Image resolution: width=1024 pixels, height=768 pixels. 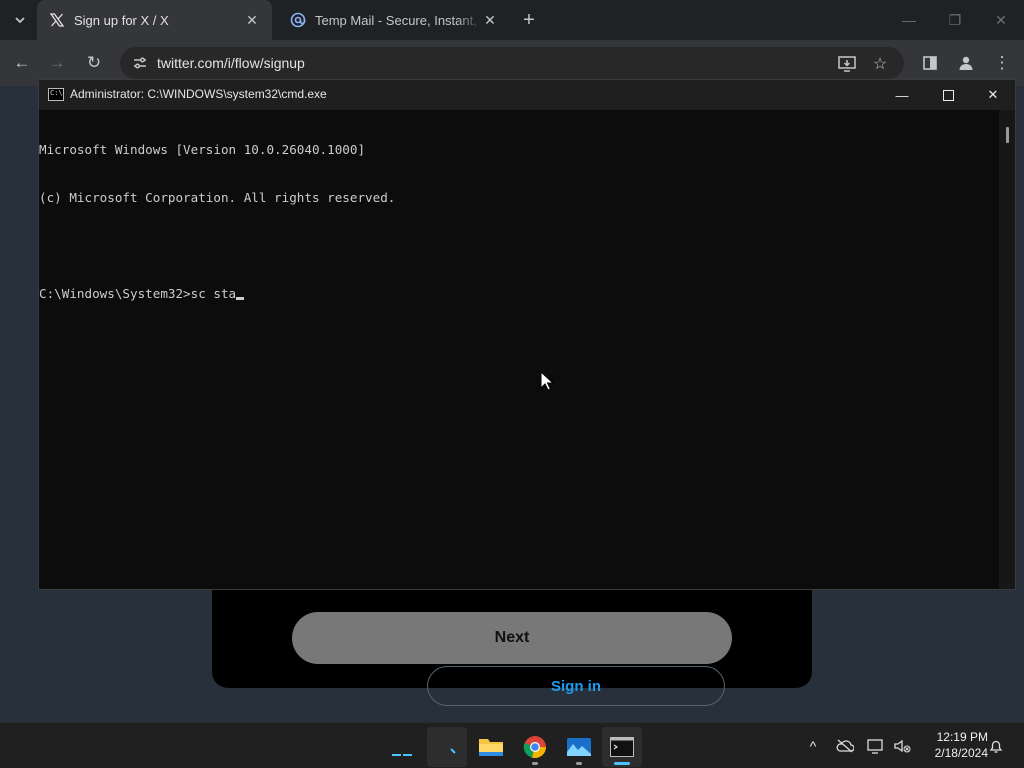 What do you see at coordinates (847, 64) in the screenshot?
I see `install-app-icon` at bounding box center [847, 64].